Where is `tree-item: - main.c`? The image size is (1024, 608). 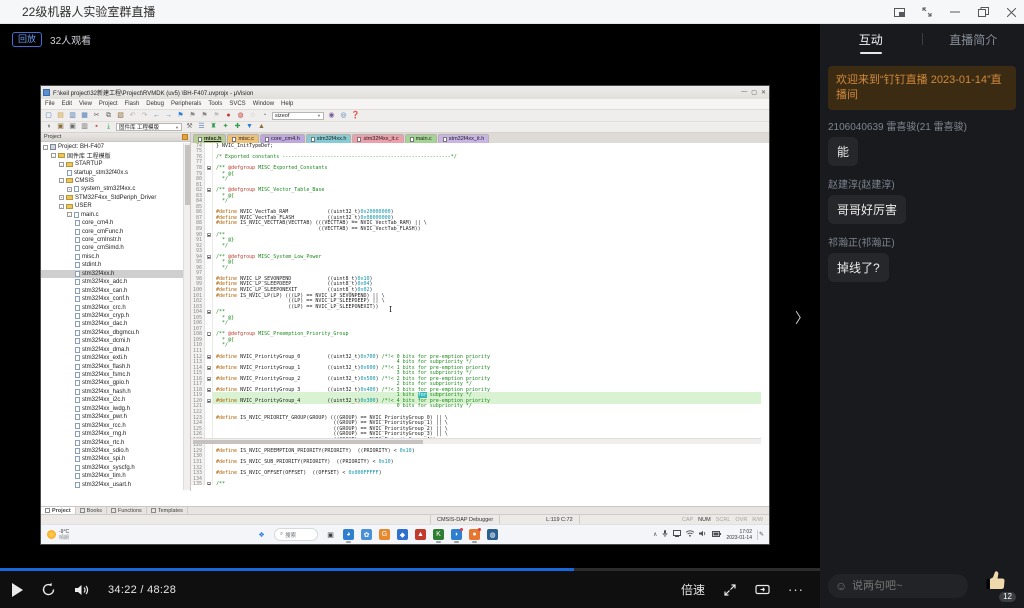
tree-item: - main.c is located at coordinates (112, 215).